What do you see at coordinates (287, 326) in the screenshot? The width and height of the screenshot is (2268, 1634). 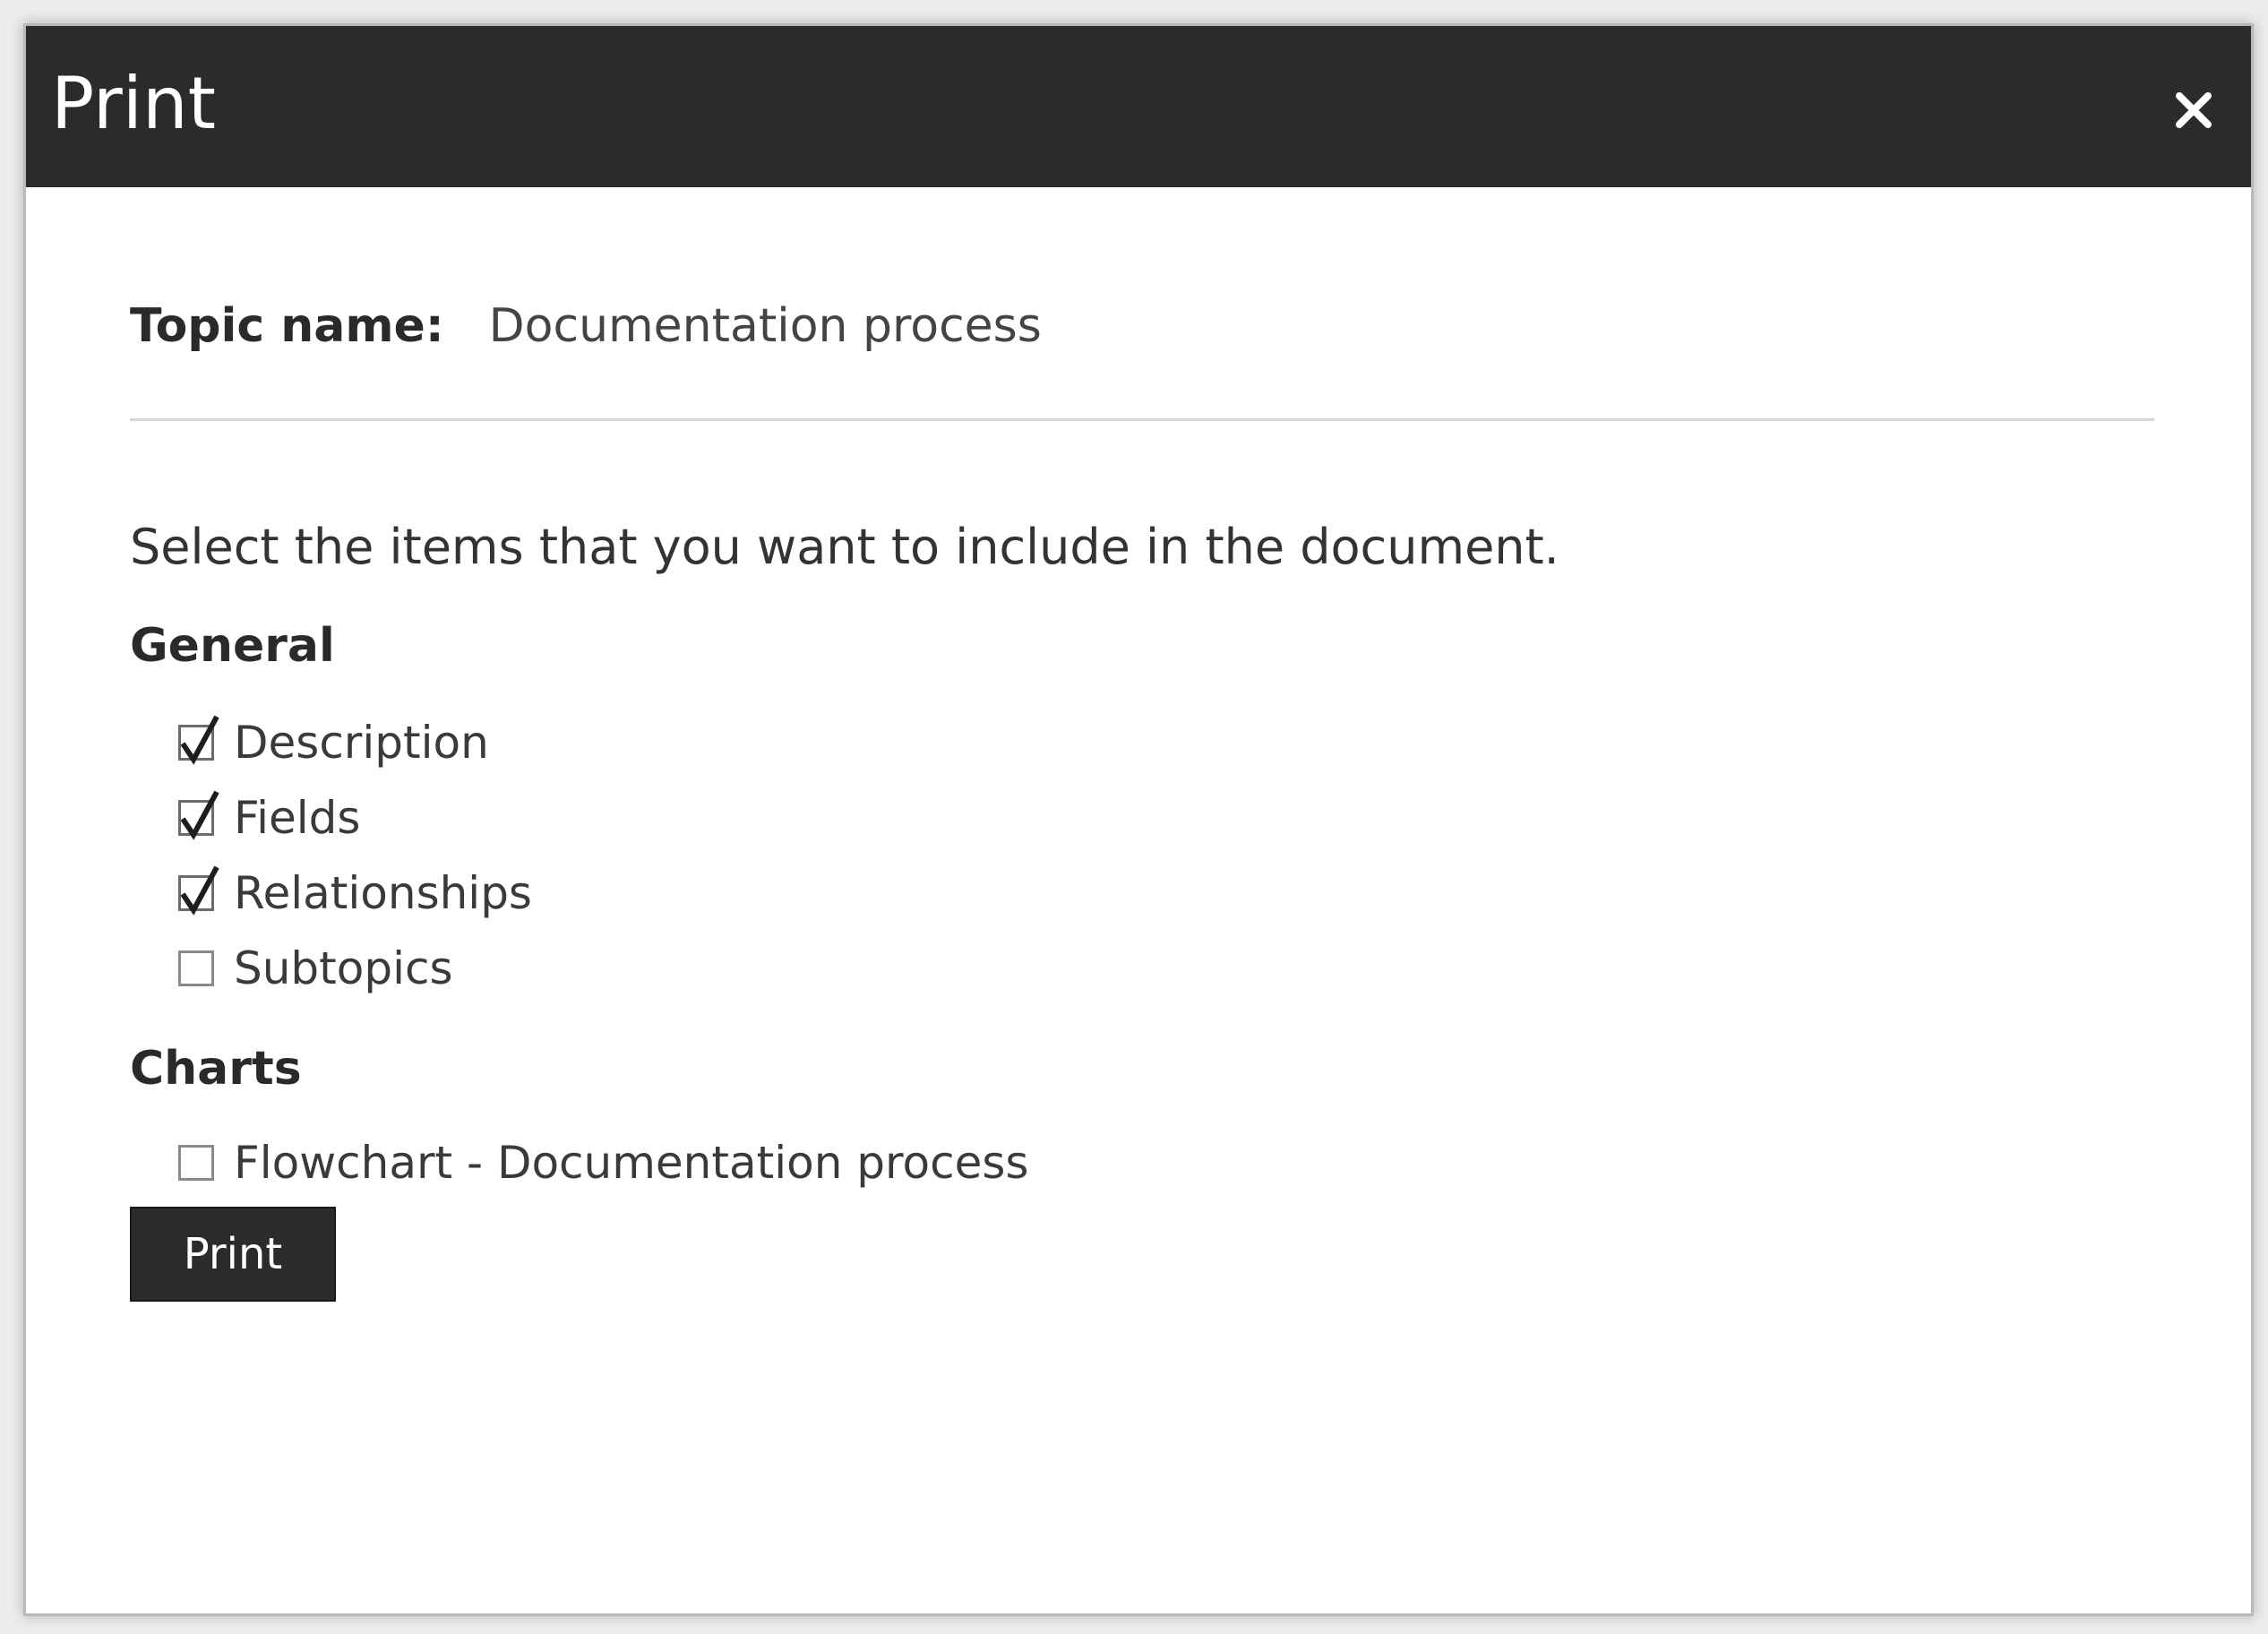 I see `topic-name-label: Topic name:` at bounding box center [287, 326].